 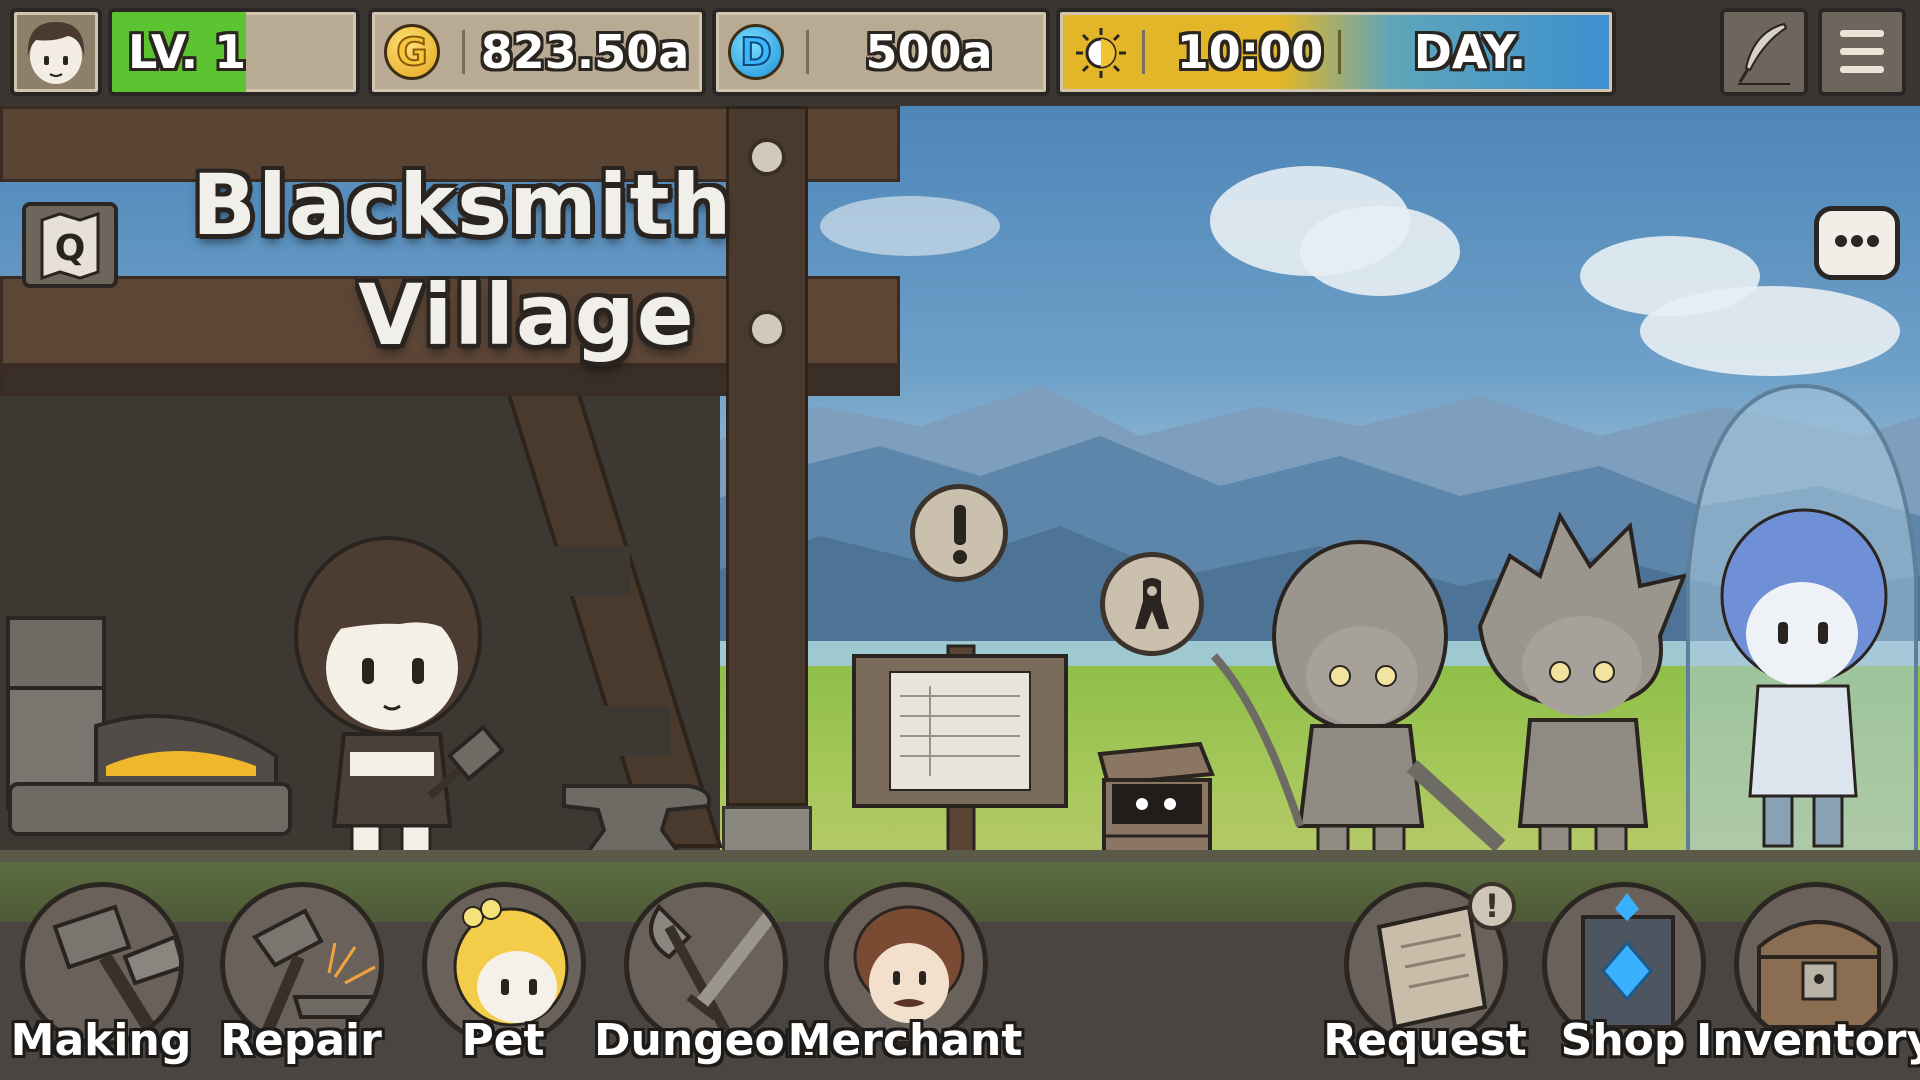 I want to click on quest-button: Q, so click(x=70, y=245).